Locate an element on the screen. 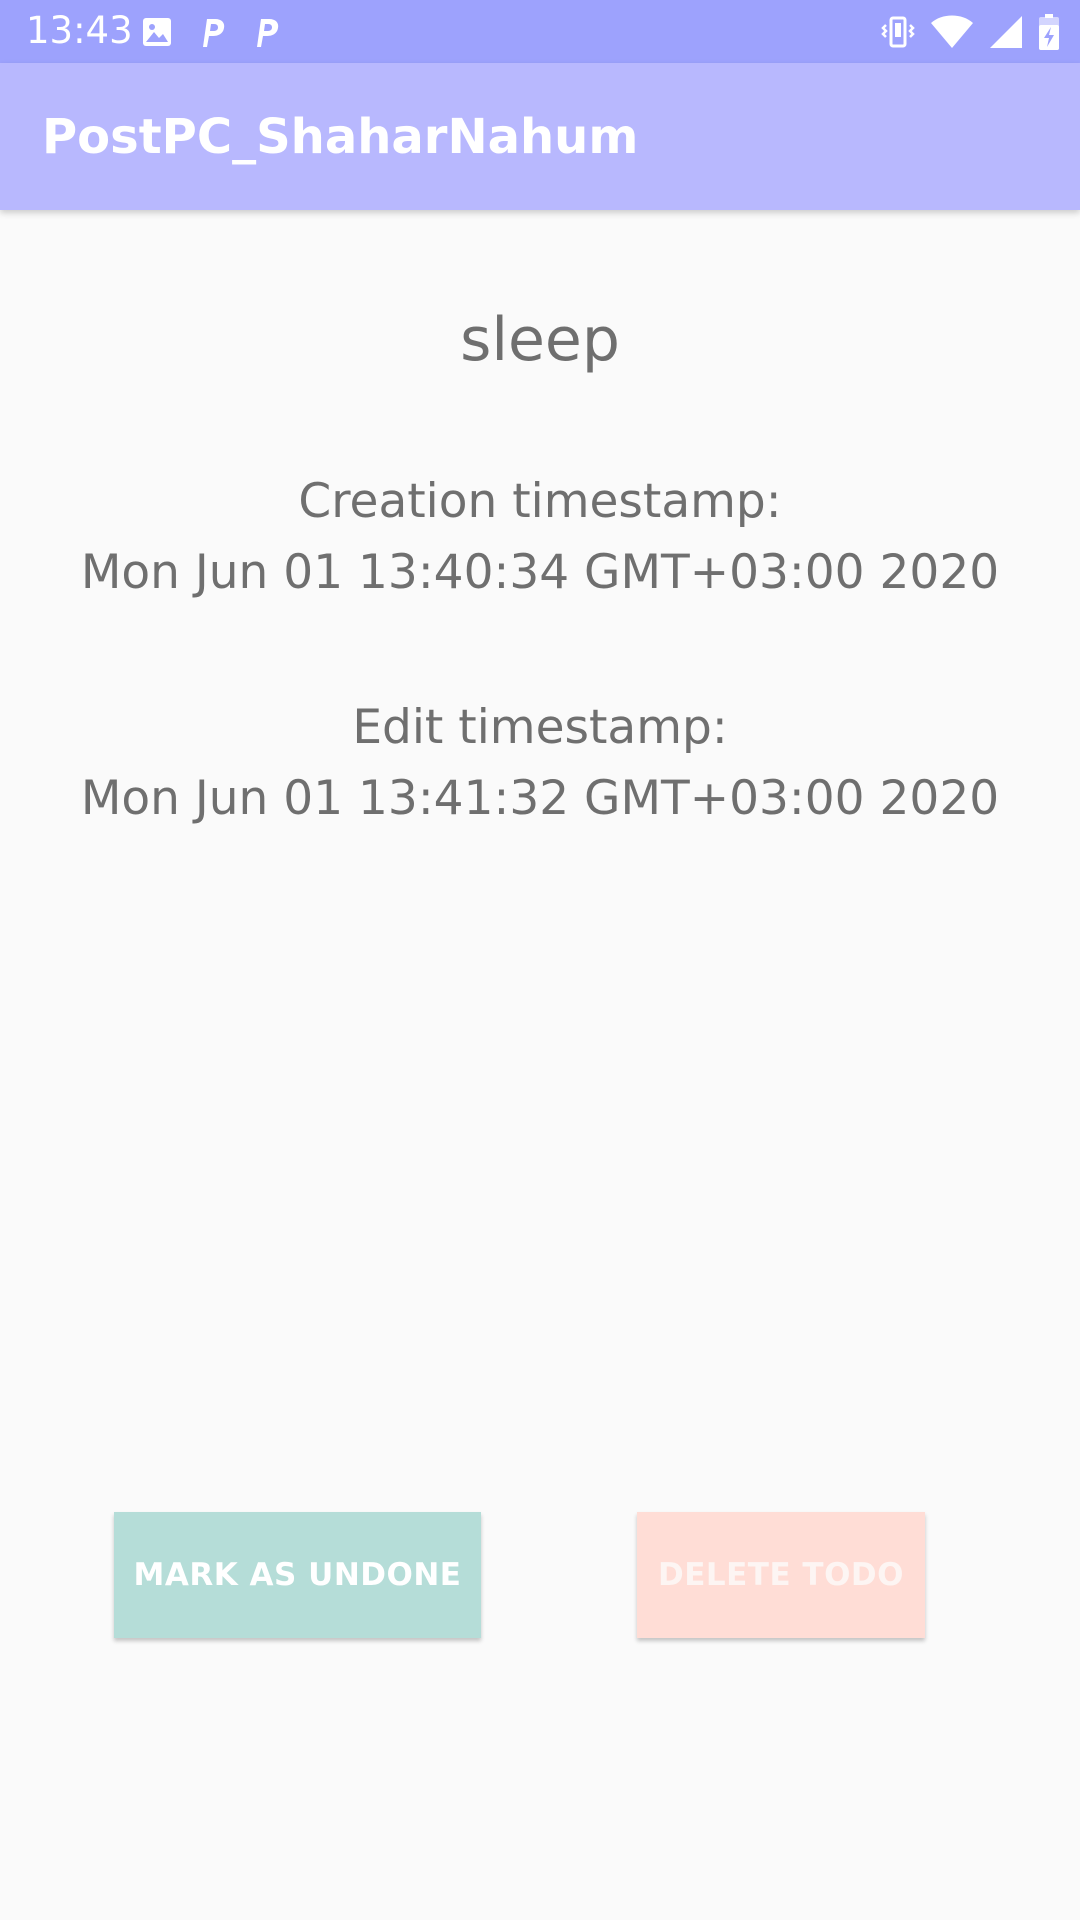  notification-icons is located at coordinates (211, 31).